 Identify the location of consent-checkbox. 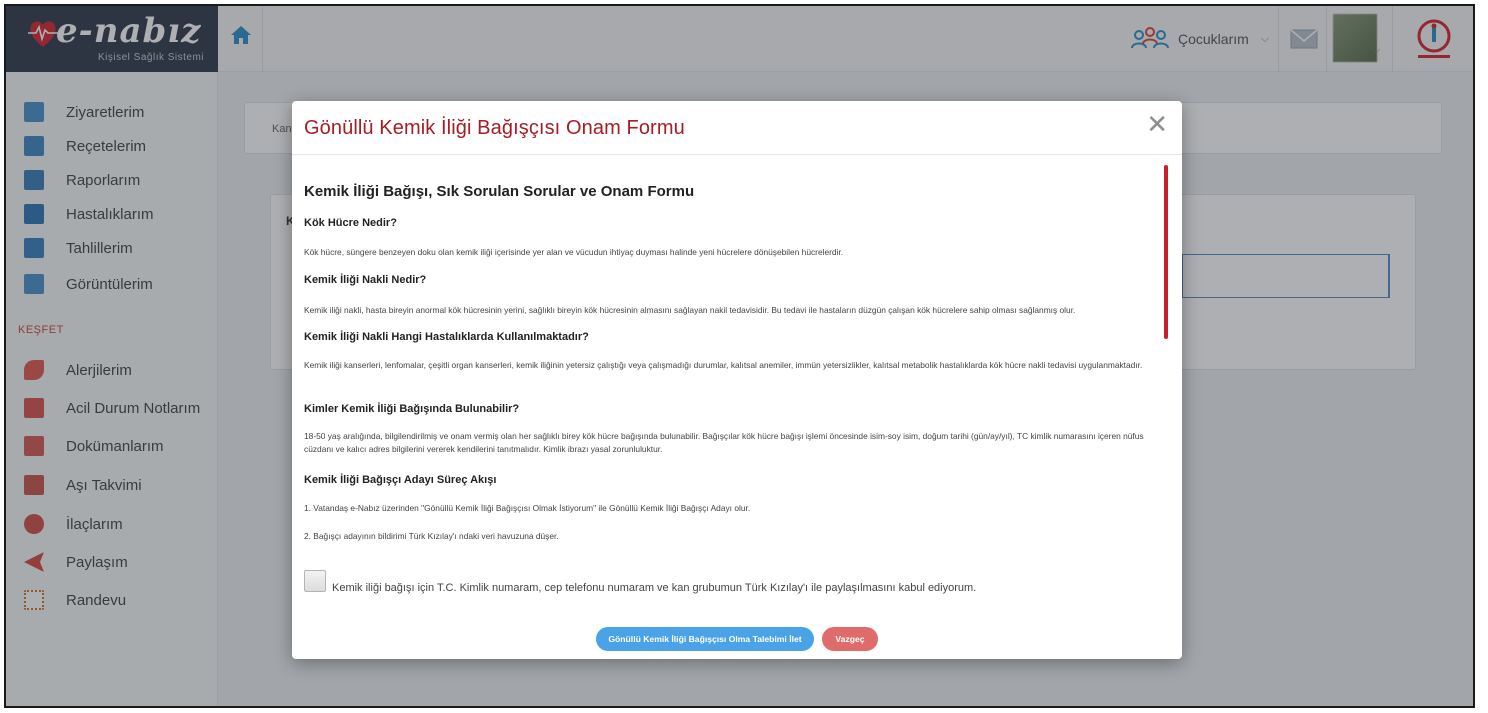
(315, 581).